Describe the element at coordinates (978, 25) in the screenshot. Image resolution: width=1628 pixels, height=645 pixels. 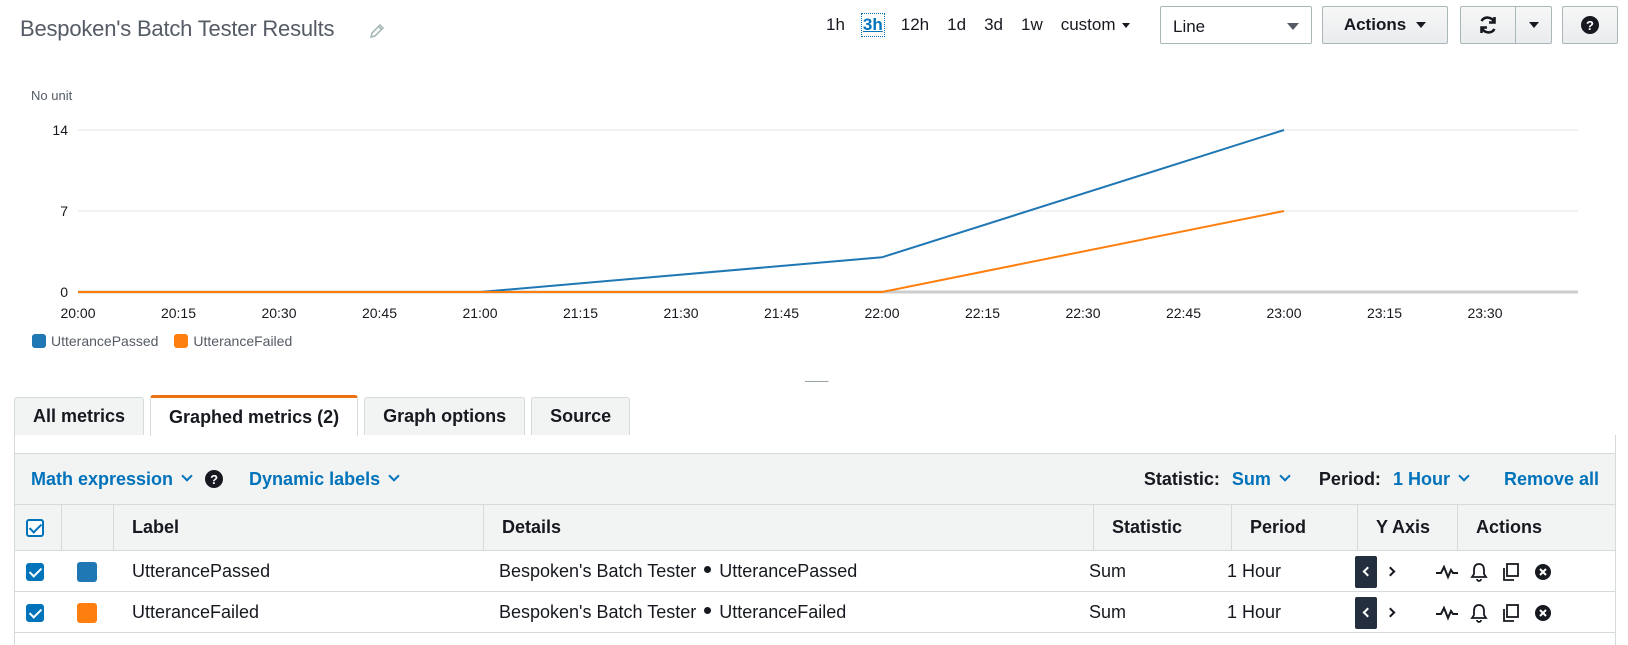
I see `time-range-selector: 1h 3h 12h 1d 3d 1w custom` at that location.